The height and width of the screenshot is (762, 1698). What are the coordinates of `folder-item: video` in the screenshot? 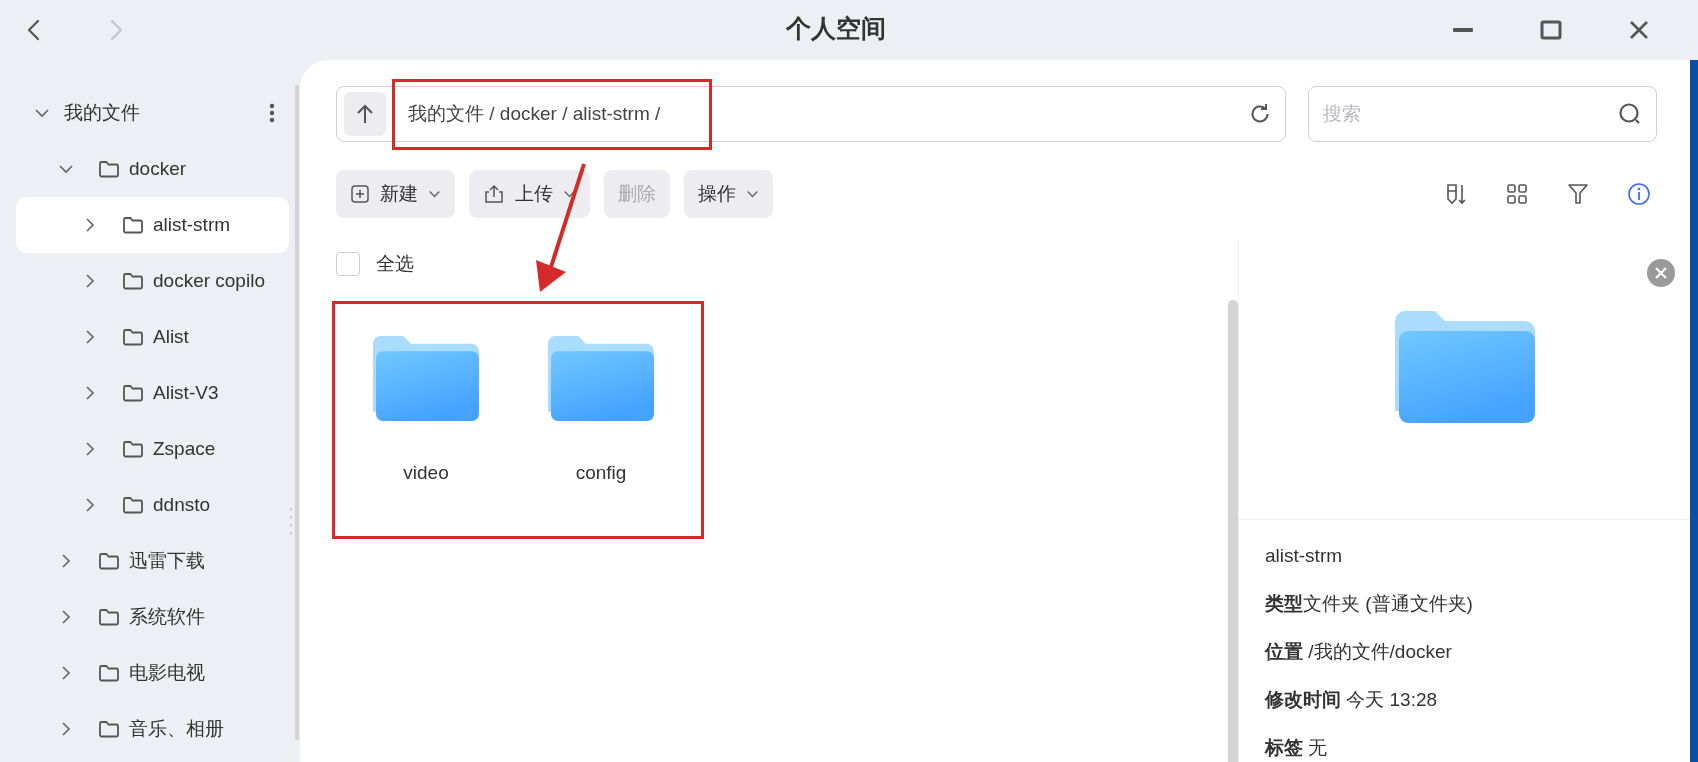 It's located at (426, 404).